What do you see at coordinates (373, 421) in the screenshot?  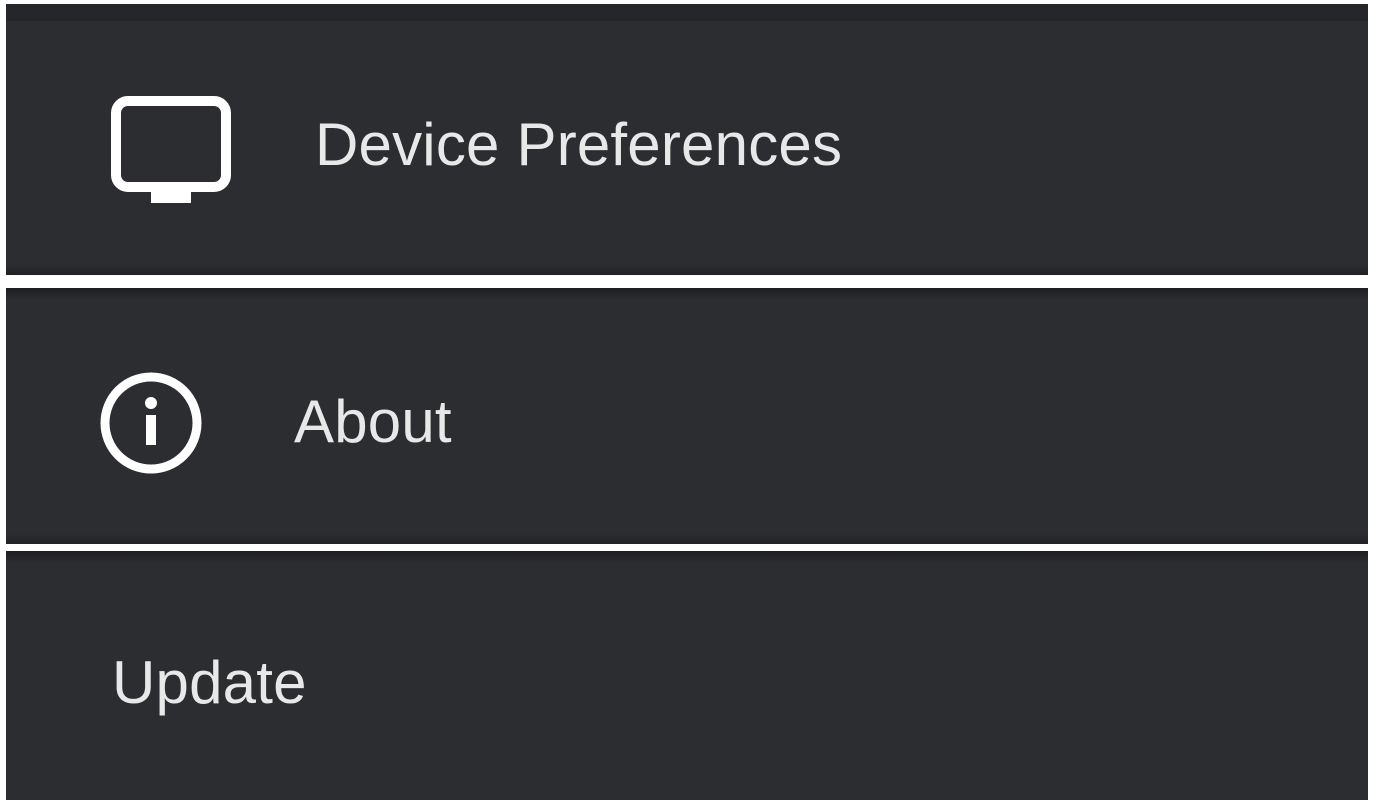 I see `settings-item-label: About` at bounding box center [373, 421].